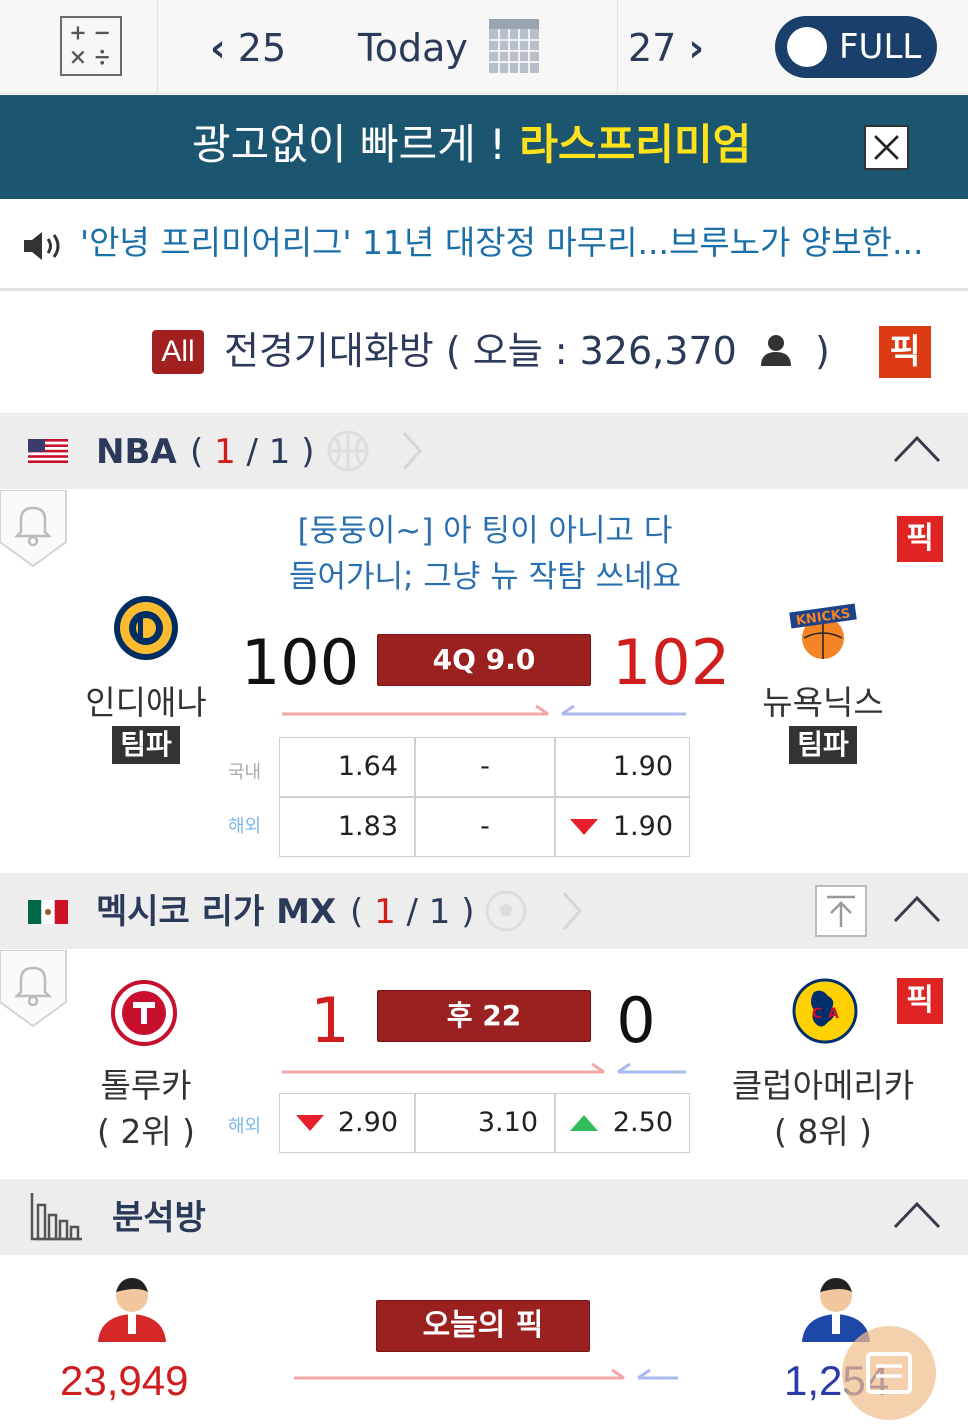 The height and width of the screenshot is (1424, 968). What do you see at coordinates (823, 703) in the screenshot?
I see `away-team-name: 뉴욕닉스` at bounding box center [823, 703].